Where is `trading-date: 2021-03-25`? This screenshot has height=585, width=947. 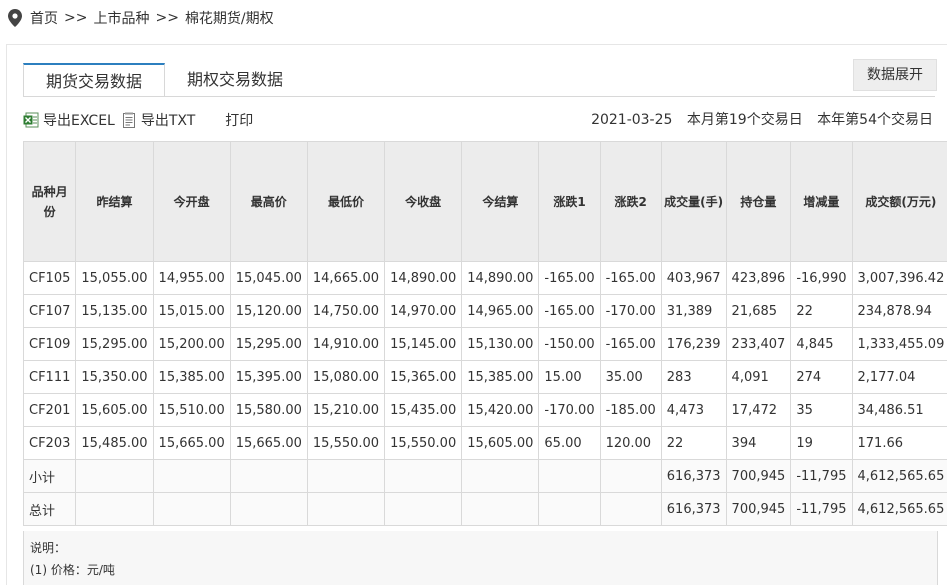 trading-date: 2021-03-25 is located at coordinates (632, 120).